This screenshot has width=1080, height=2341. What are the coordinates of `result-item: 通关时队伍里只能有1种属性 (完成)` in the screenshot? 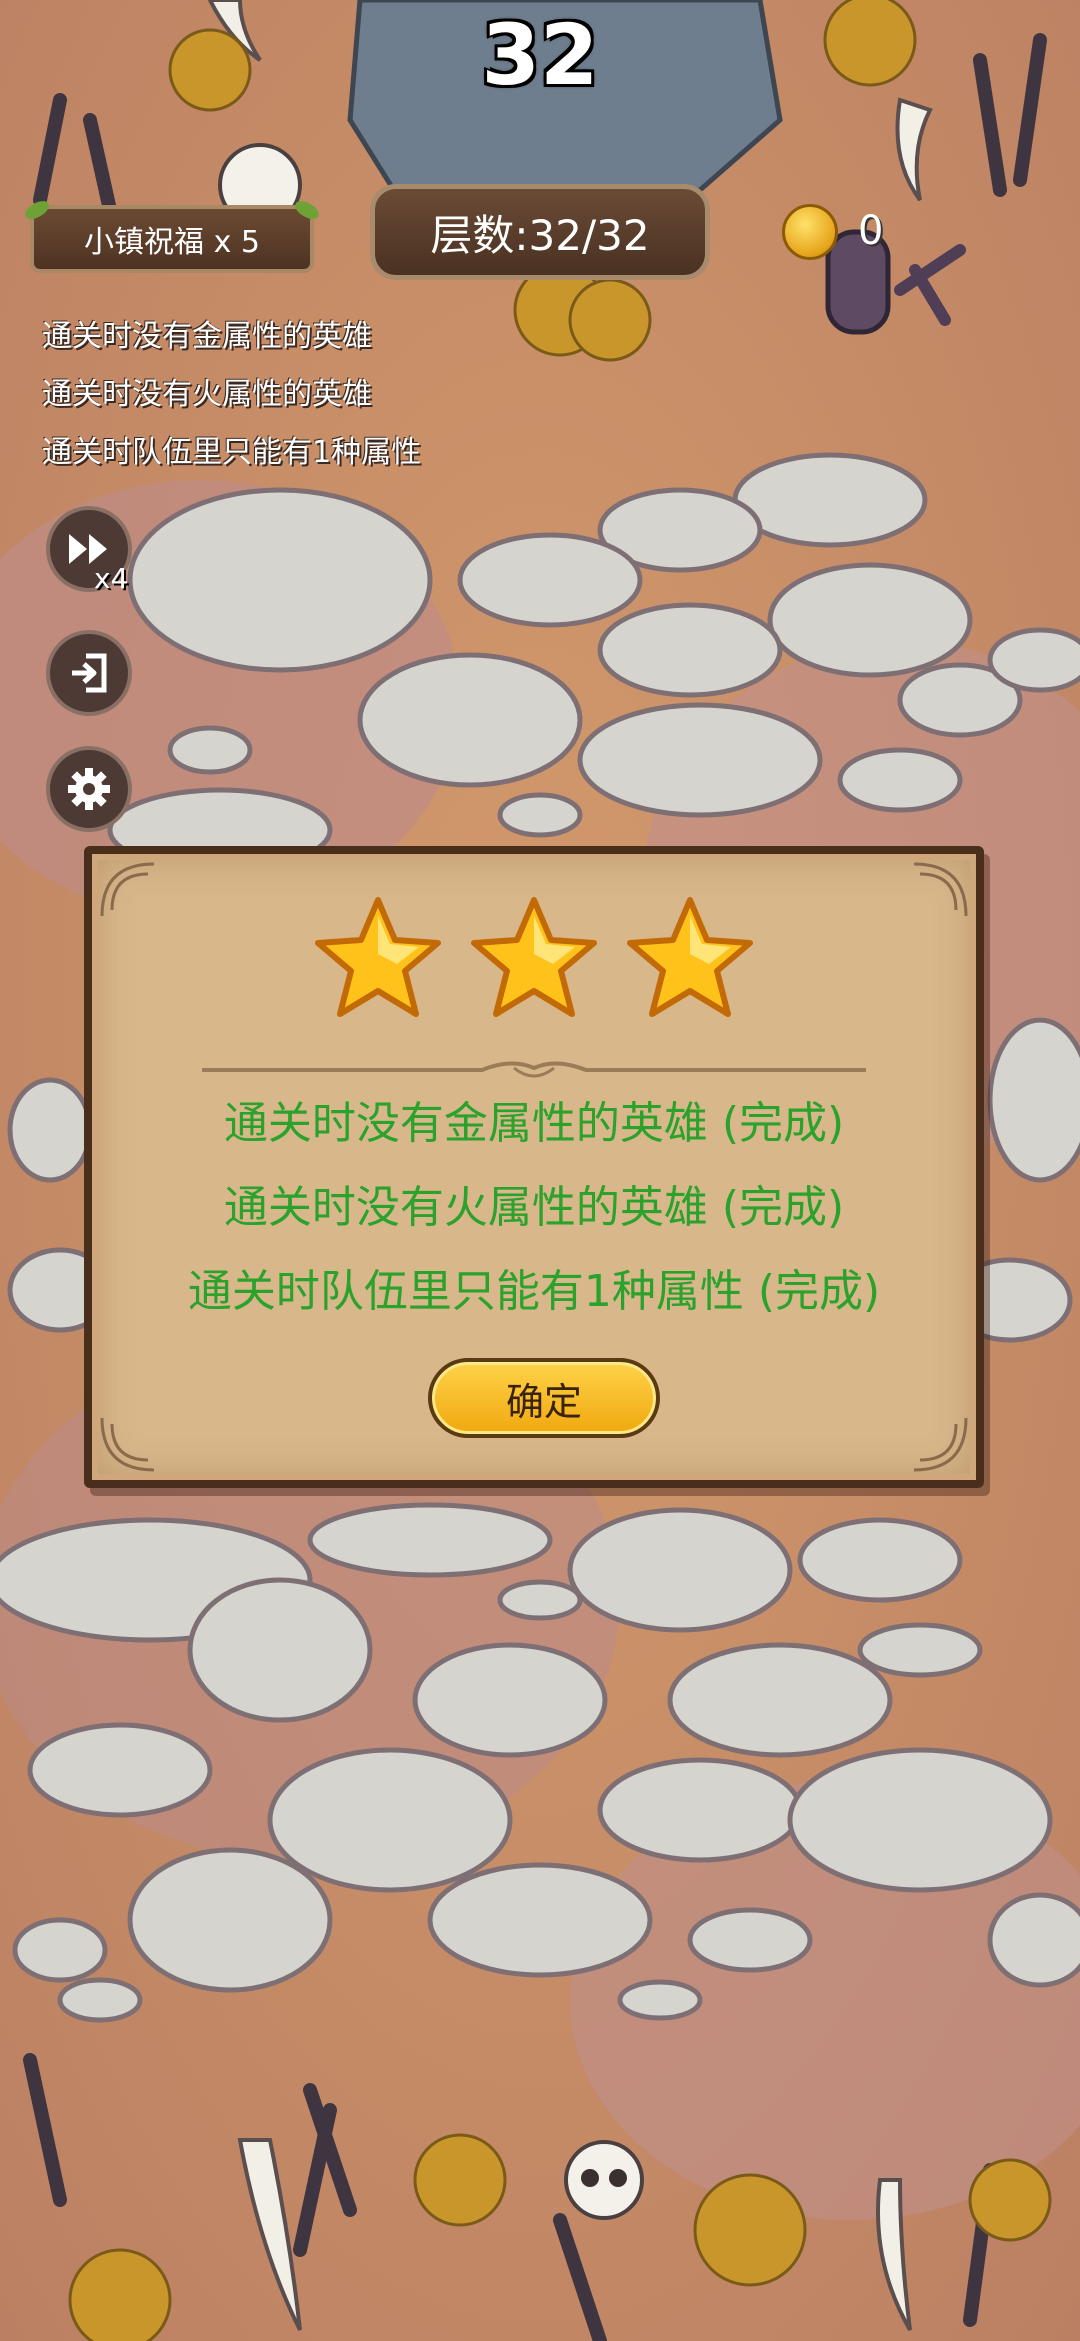 It's located at (534, 1291).